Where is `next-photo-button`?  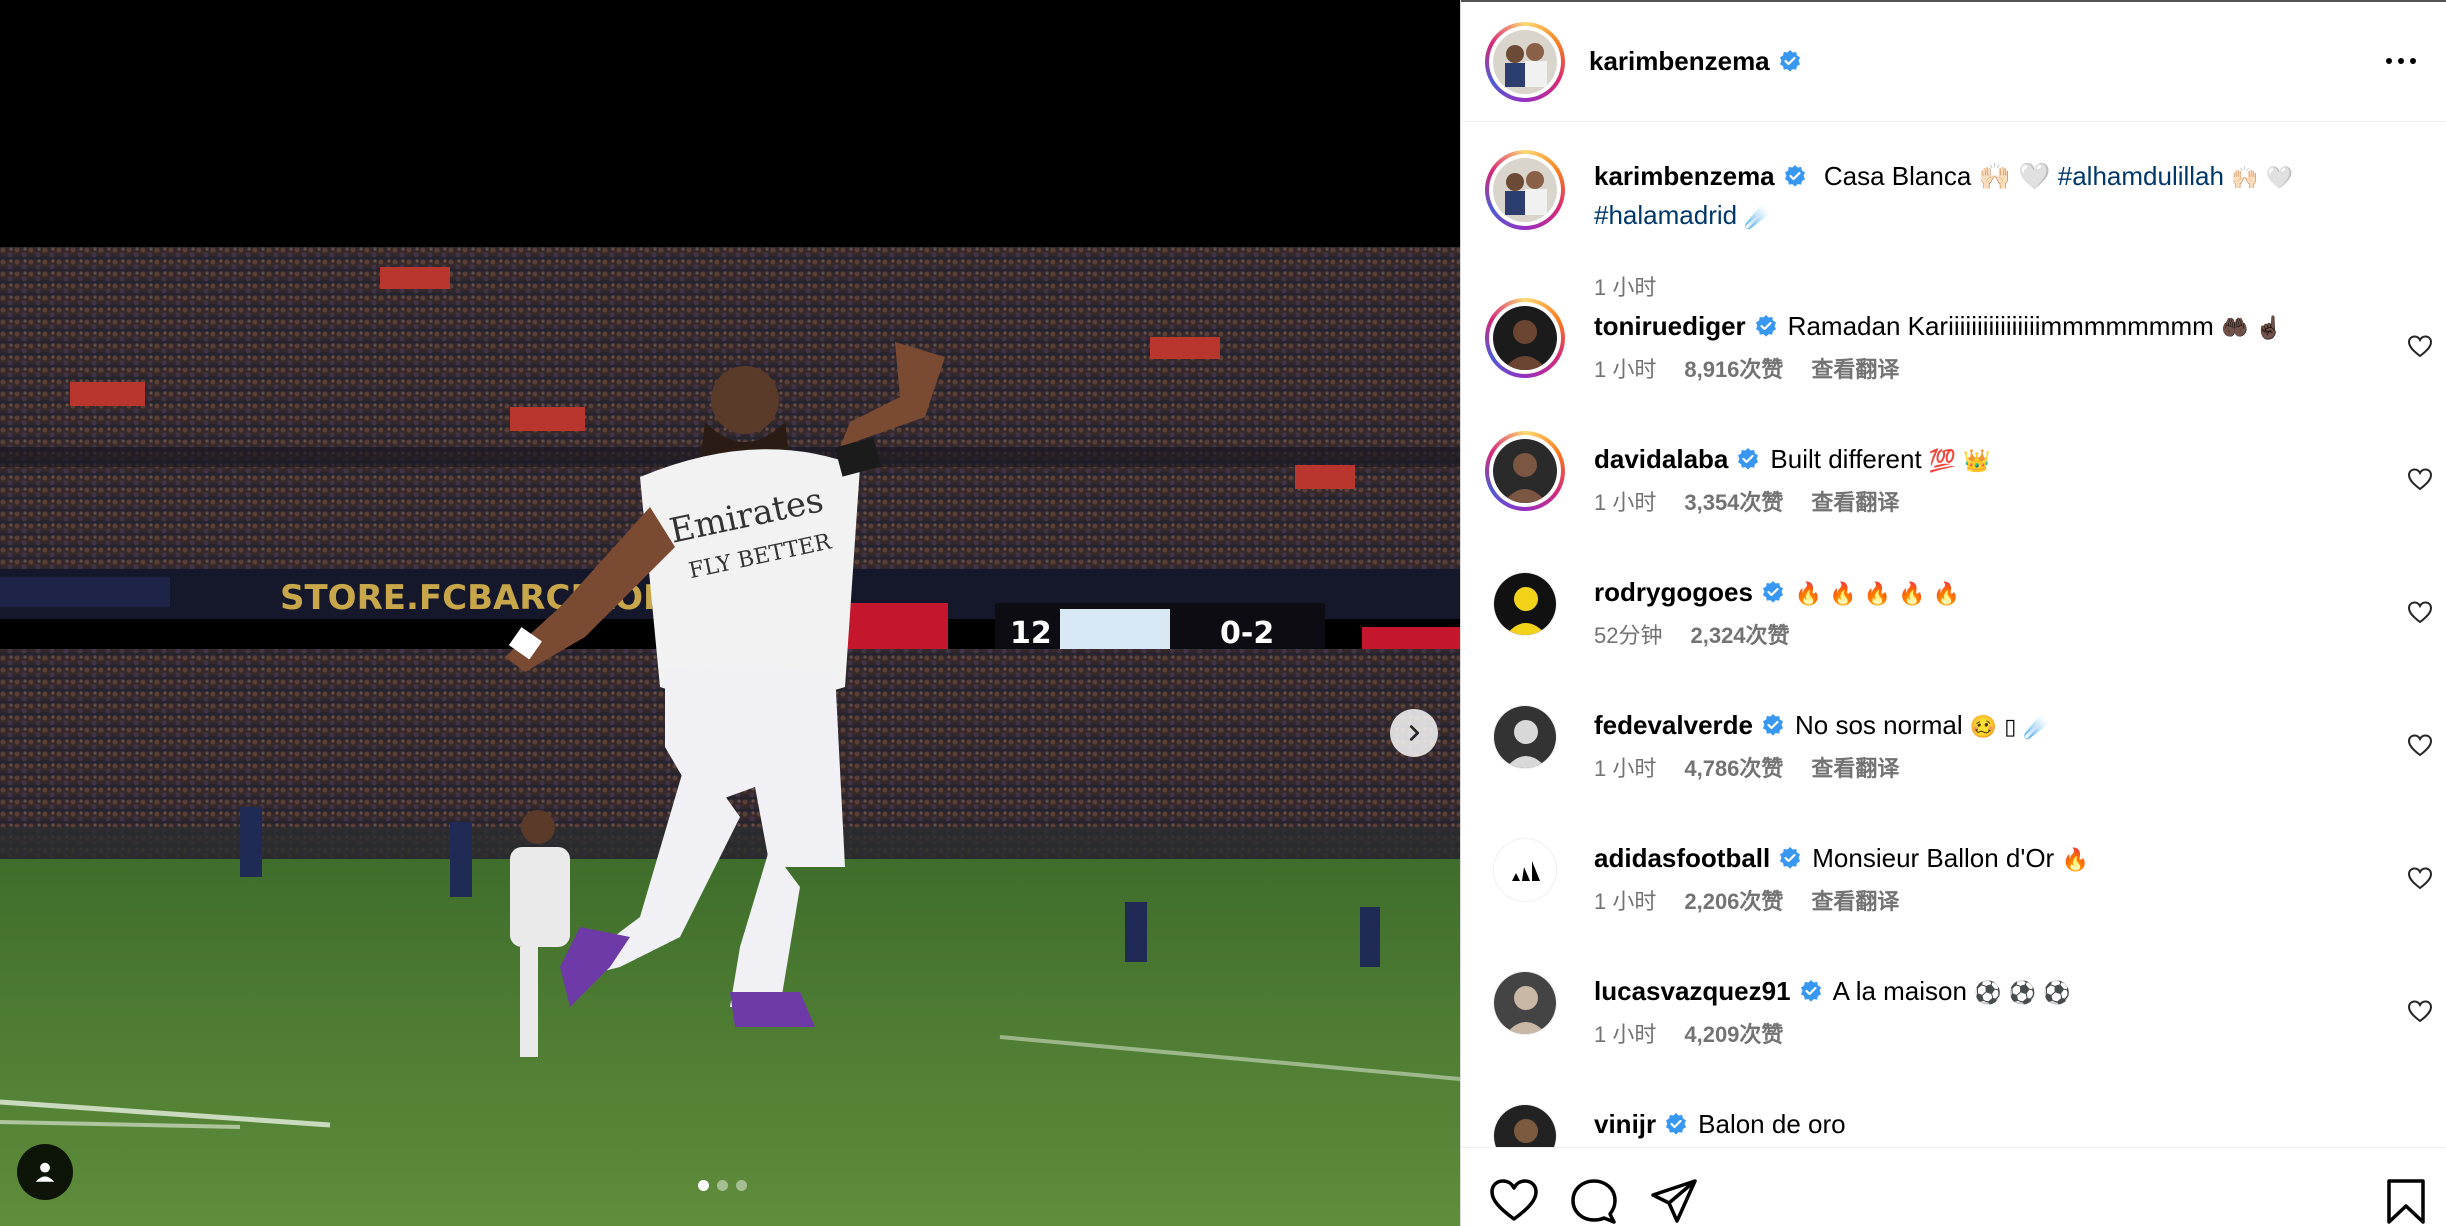 next-photo-button is located at coordinates (1414, 733).